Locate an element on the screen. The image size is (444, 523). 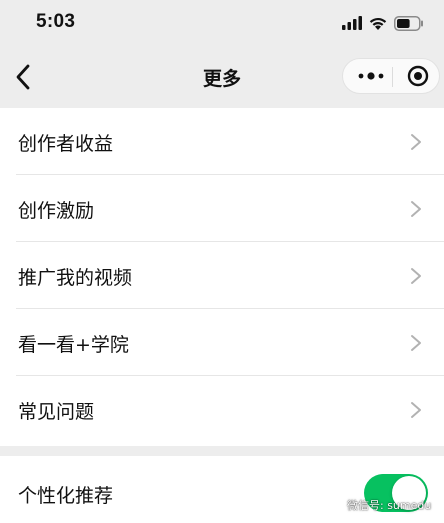
watermark-text: 微信号: sumedu is located at coordinates (389, 505).